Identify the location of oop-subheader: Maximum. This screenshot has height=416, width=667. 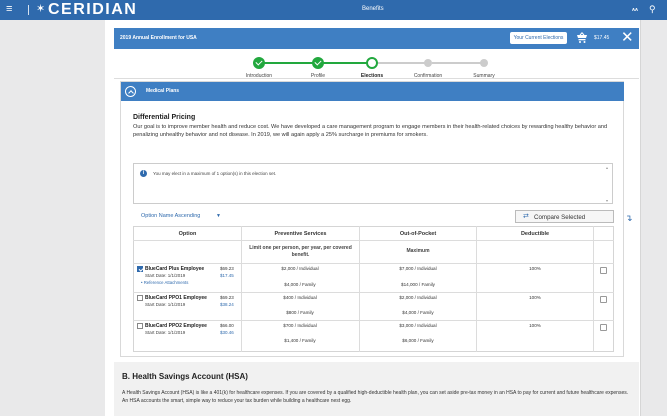
(418, 251).